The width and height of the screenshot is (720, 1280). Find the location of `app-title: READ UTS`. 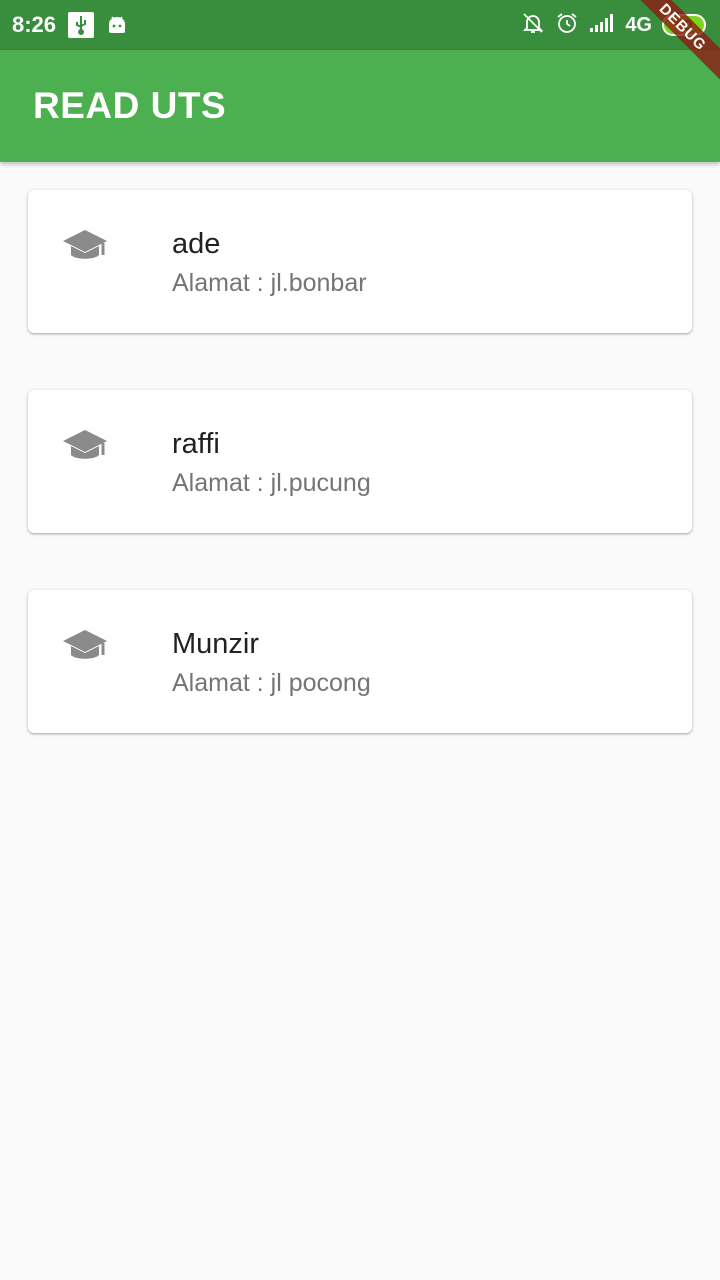

app-title: READ UTS is located at coordinates (130, 105).